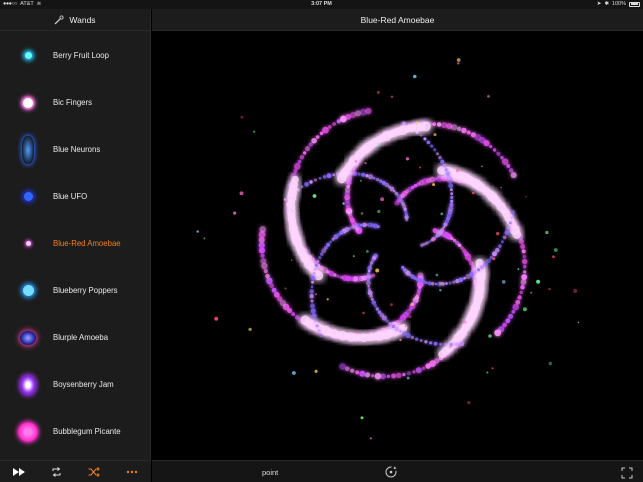  What do you see at coordinates (59, 19) in the screenshot?
I see `wand-icon` at bounding box center [59, 19].